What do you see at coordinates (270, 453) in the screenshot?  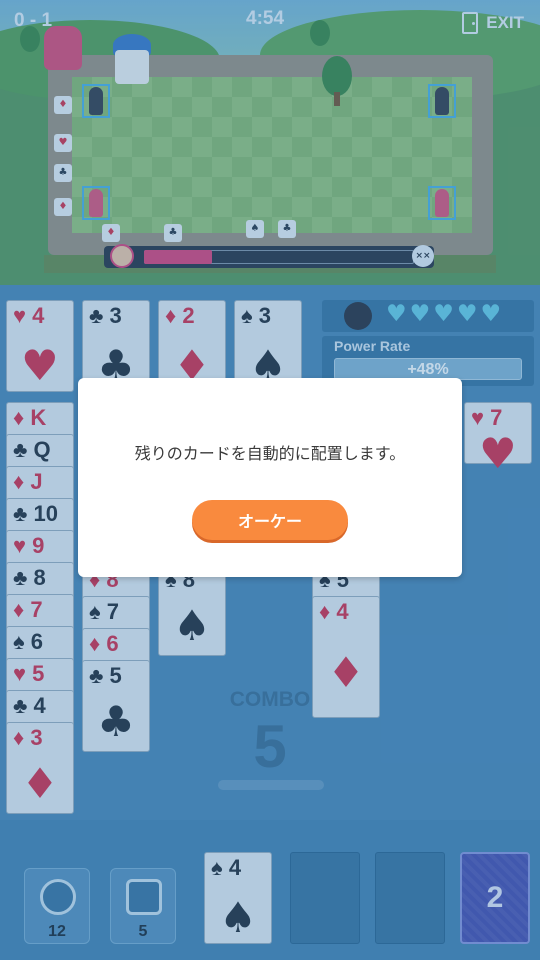 I see `dialog-message: 残りのカードを自動的に配置します。` at bounding box center [270, 453].